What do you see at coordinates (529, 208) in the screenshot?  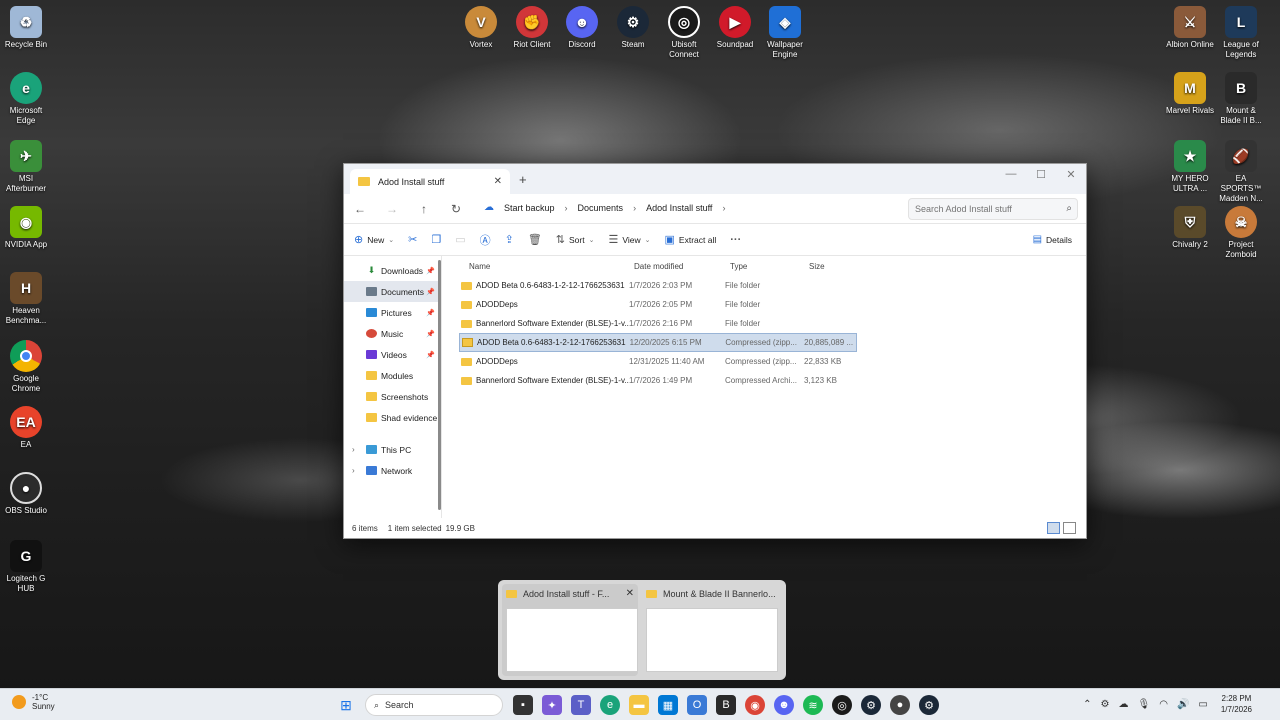 I see `breadcrumb-start-backup: Start backup` at bounding box center [529, 208].